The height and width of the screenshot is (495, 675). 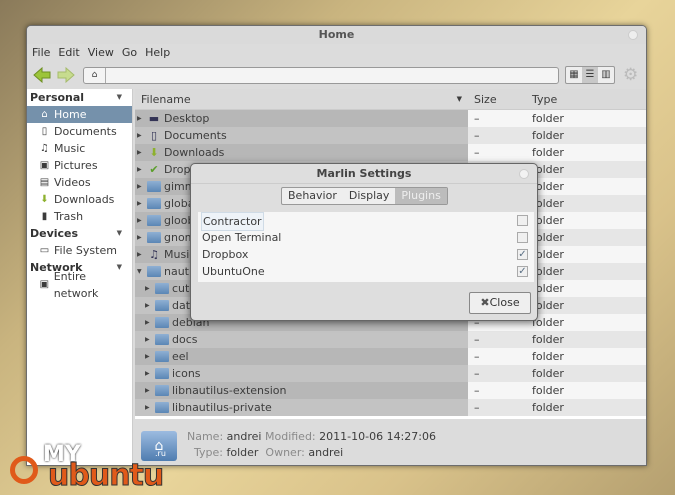 What do you see at coordinates (79, 233) in the screenshot?
I see `sidebar-section-devices: Devices ▼` at bounding box center [79, 233].